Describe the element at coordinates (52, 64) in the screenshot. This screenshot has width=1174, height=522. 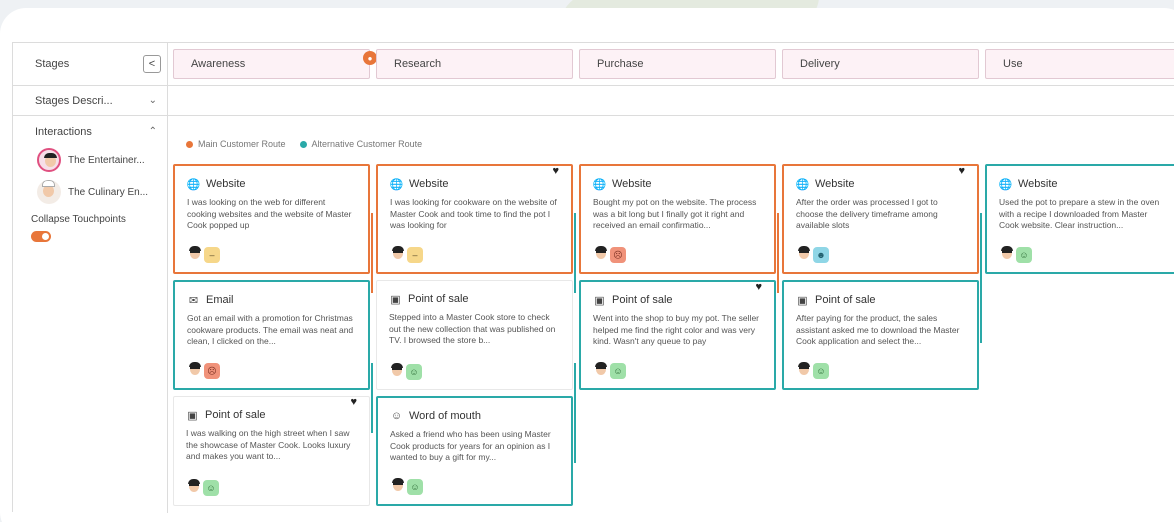
I see `stages-label: Stages` at that location.